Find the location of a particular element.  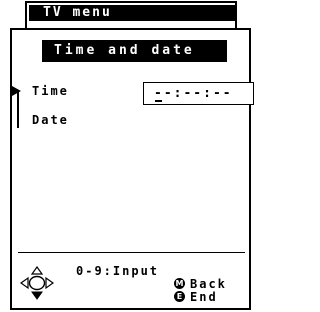

time-input-field: --:--:-- is located at coordinates (198, 93).